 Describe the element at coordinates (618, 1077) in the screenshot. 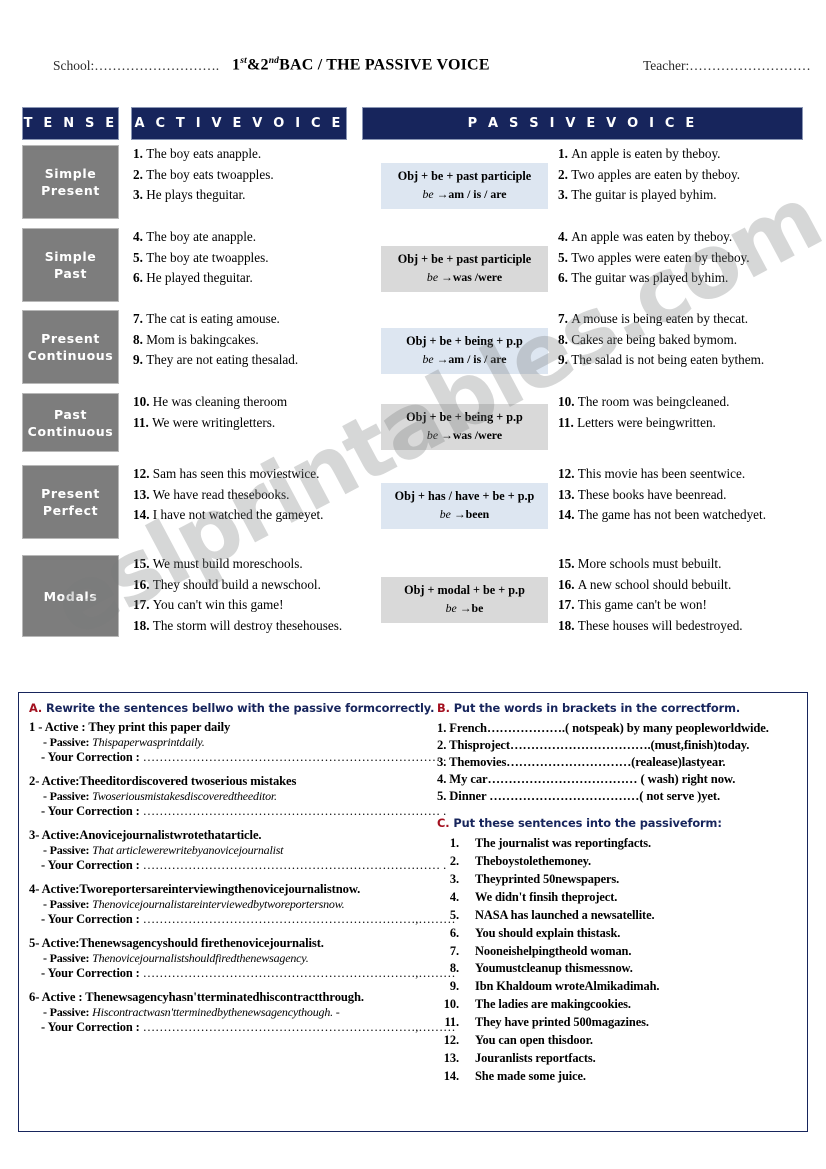

I see `exercise-c-item: 14. She made some juice.` at that location.